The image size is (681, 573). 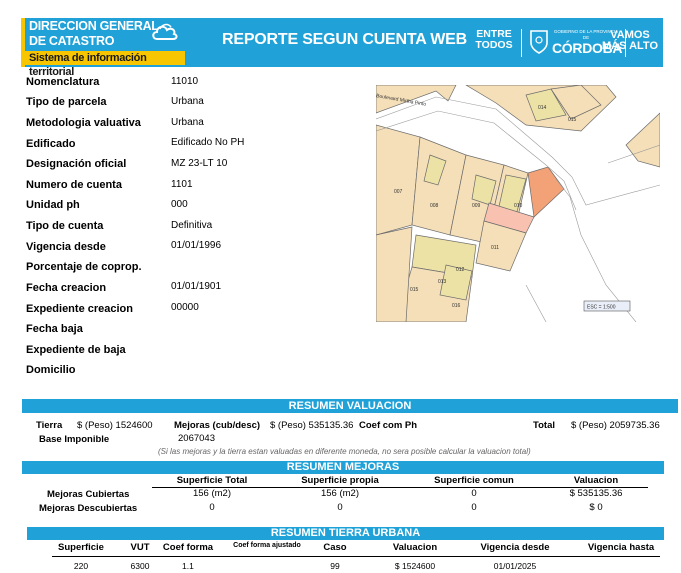 What do you see at coordinates (74, 185) in the screenshot?
I see `field-label: Numero de cuenta` at bounding box center [74, 185].